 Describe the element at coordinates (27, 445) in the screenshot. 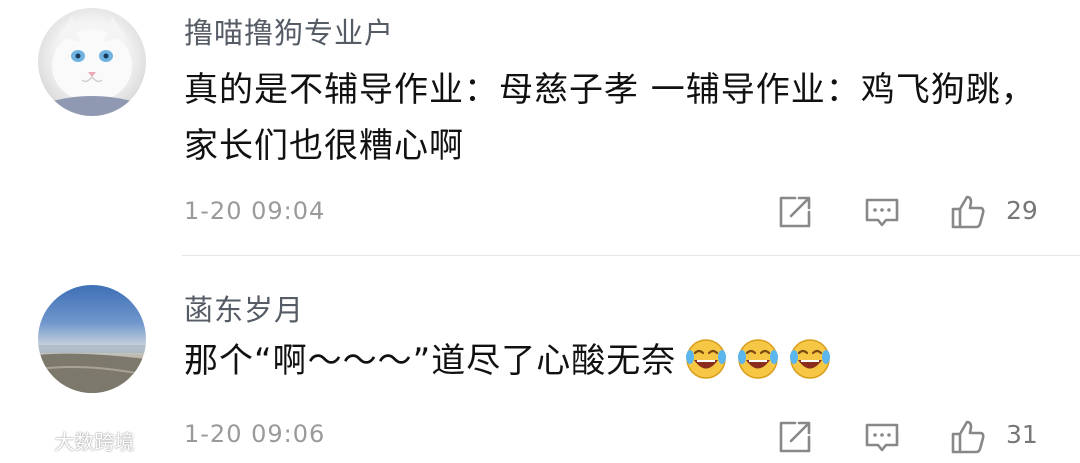

I see `weibo-logo-icon` at that location.